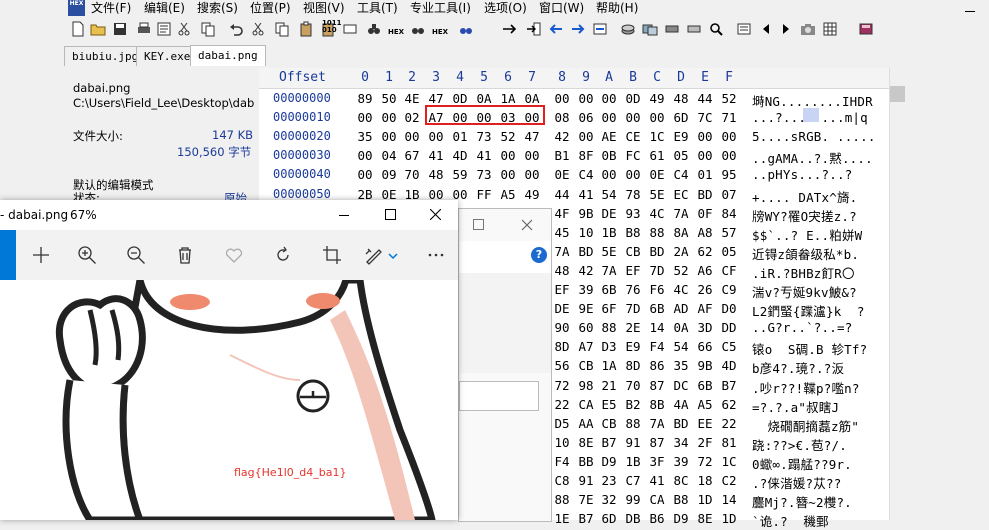  Describe the element at coordinates (365, 136) in the screenshot. I see `hex-byte: 35` at that location.